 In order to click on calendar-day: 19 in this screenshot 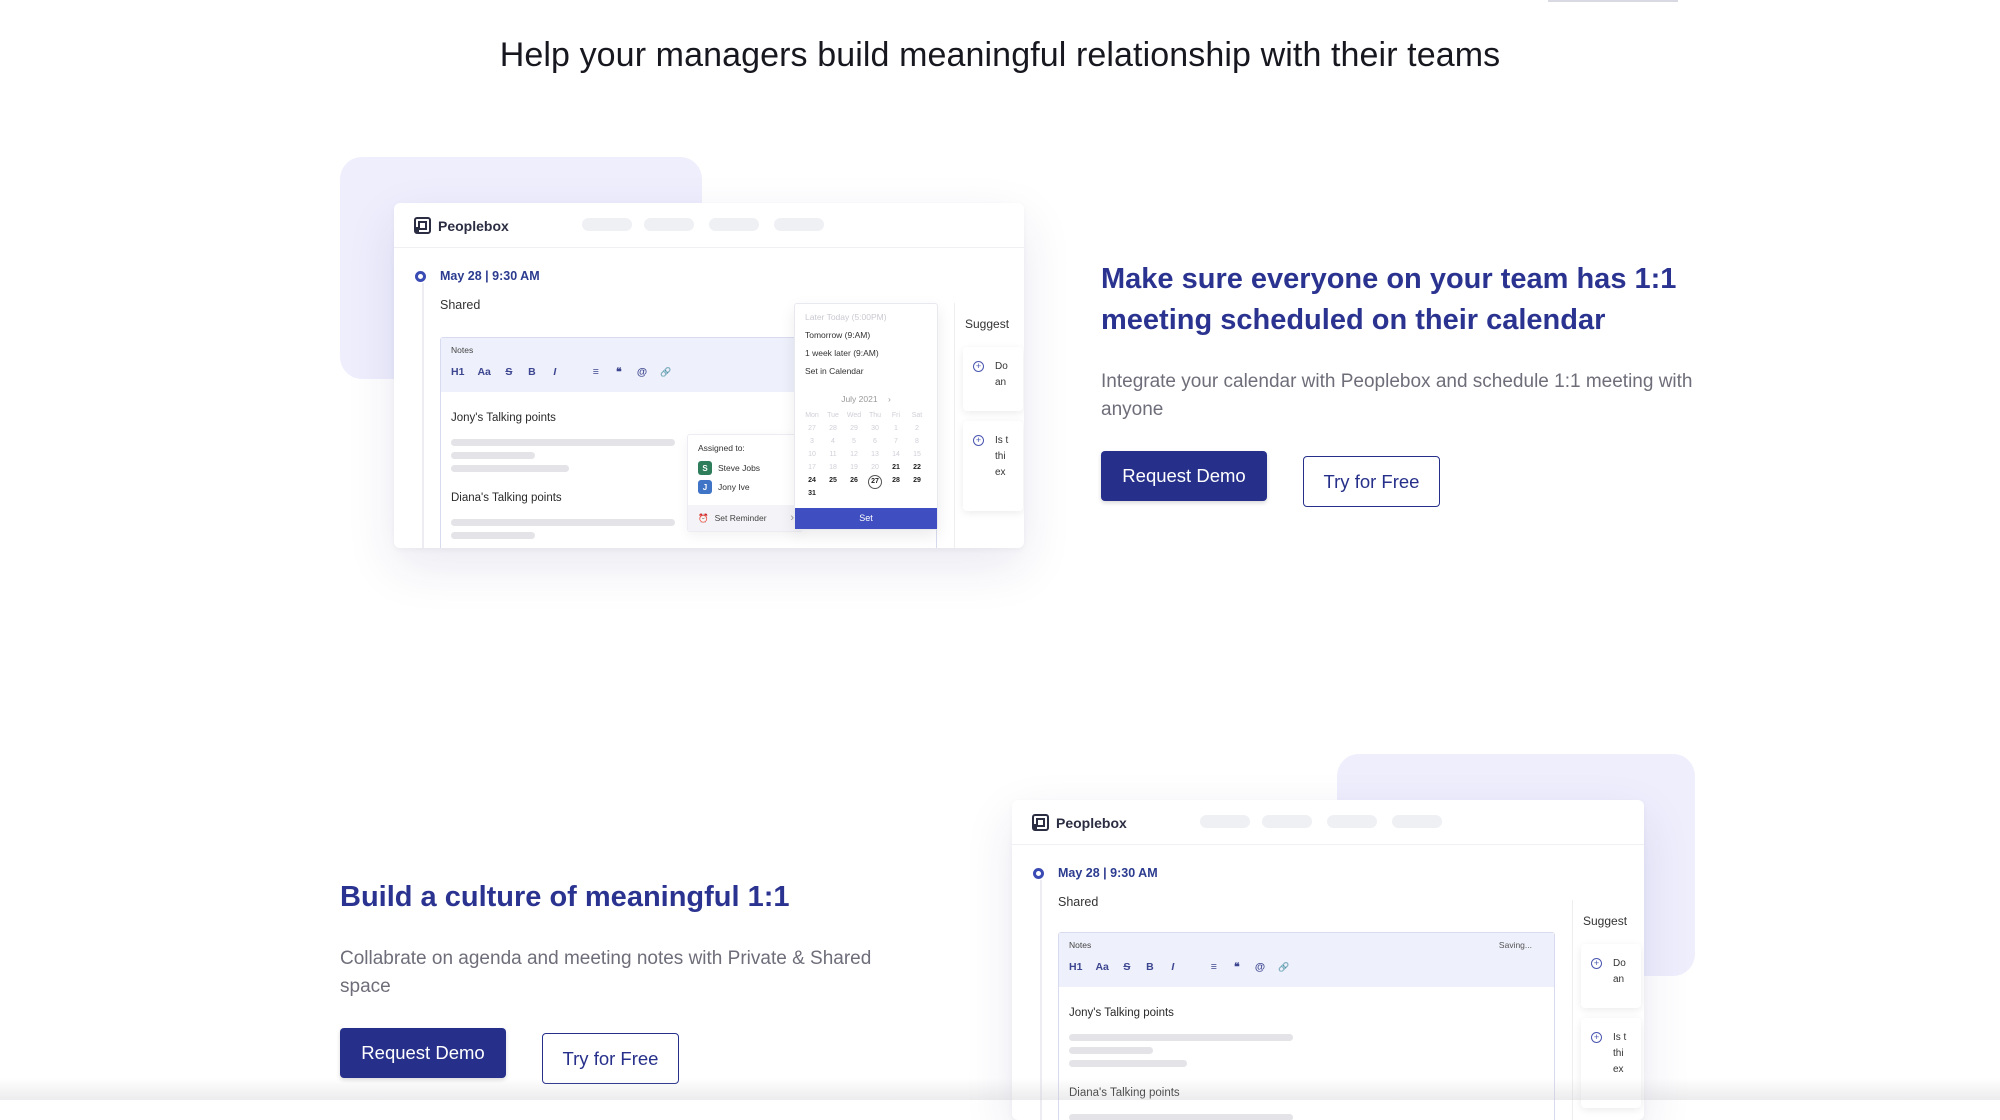, I will do `click(854, 467)`.